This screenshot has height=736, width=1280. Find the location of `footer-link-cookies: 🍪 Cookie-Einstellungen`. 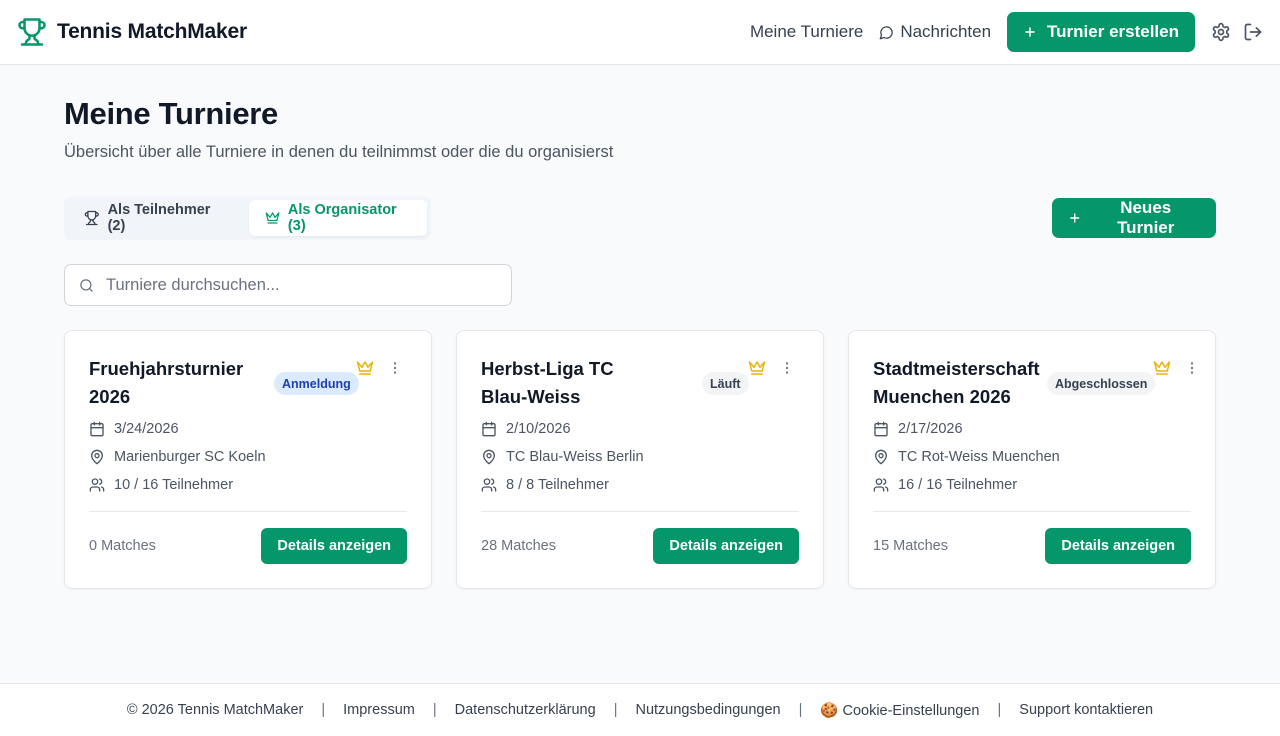

footer-link-cookies: 🍪 Cookie-Einstellungen is located at coordinates (899, 710).